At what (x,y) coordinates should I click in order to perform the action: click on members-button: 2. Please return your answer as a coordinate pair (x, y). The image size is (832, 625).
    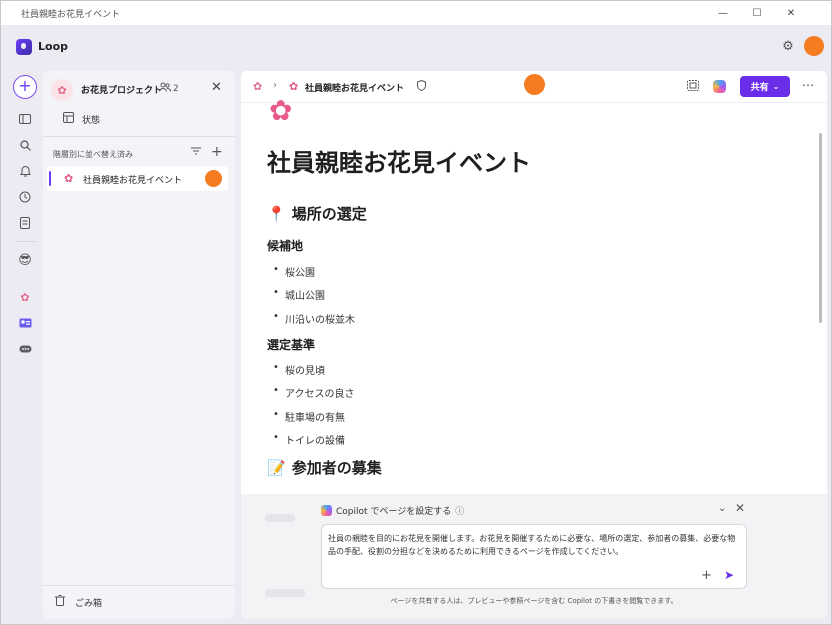
    Looking at the image, I should click on (169, 88).